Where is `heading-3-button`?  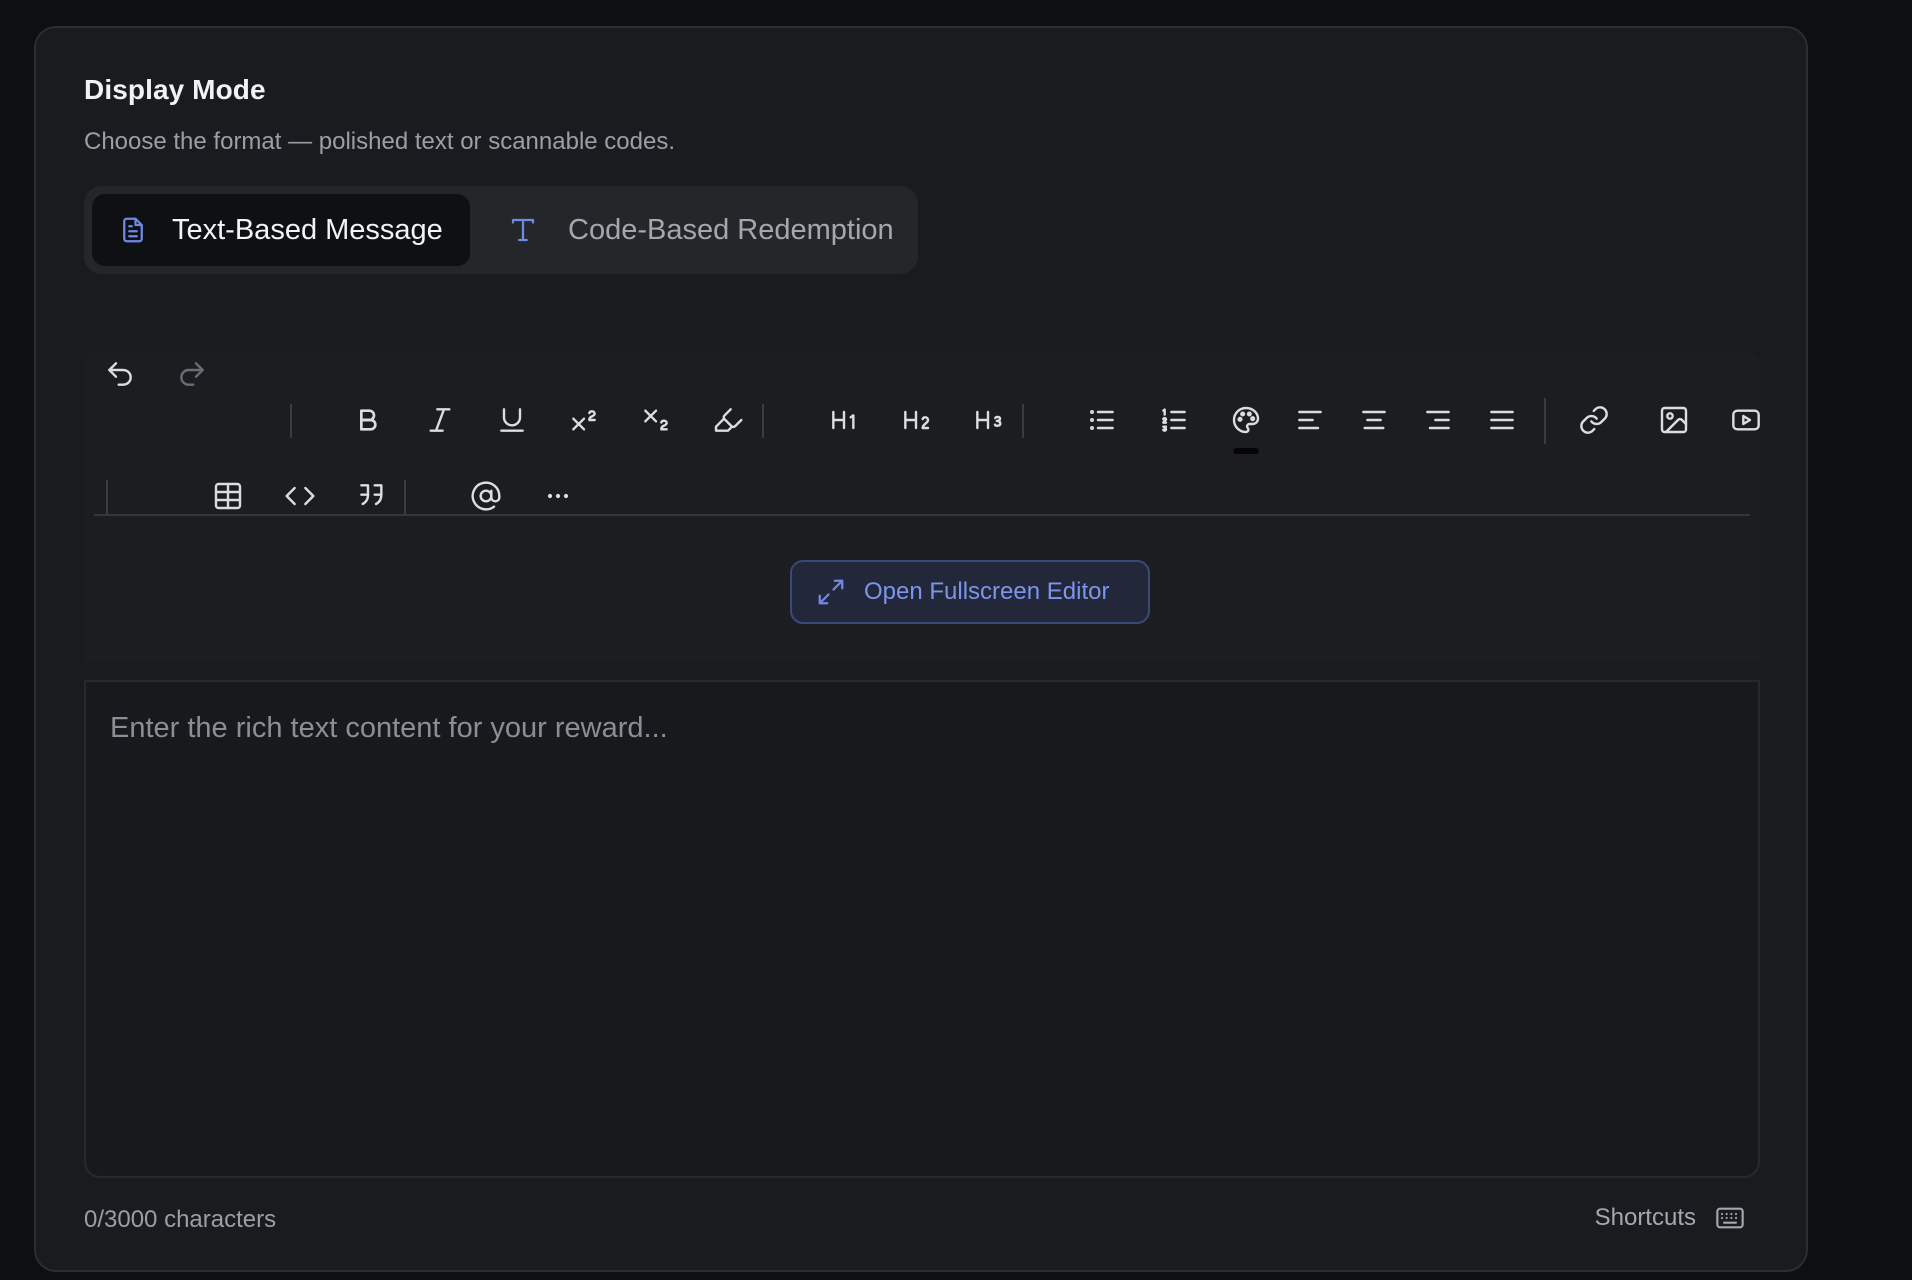
heading-3-button is located at coordinates (988, 420).